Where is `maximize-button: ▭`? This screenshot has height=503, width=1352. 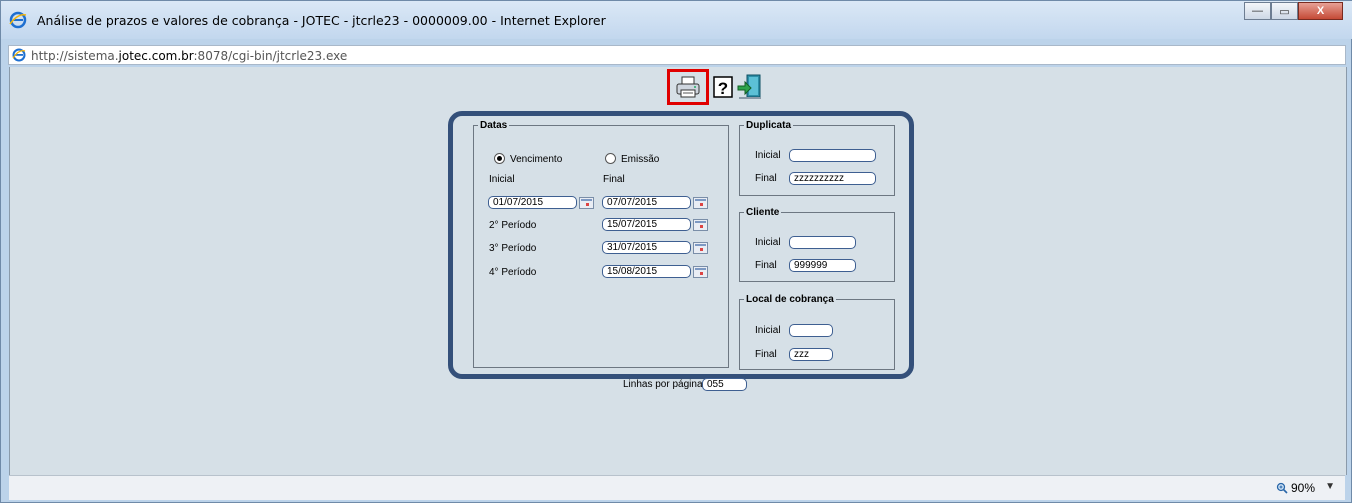 maximize-button: ▭ is located at coordinates (1284, 11).